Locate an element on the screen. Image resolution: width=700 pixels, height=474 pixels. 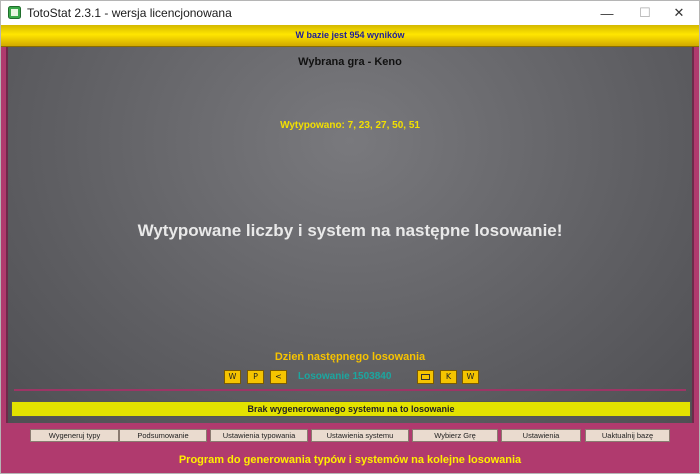
close-button: ✕ is located at coordinates (679, 13).